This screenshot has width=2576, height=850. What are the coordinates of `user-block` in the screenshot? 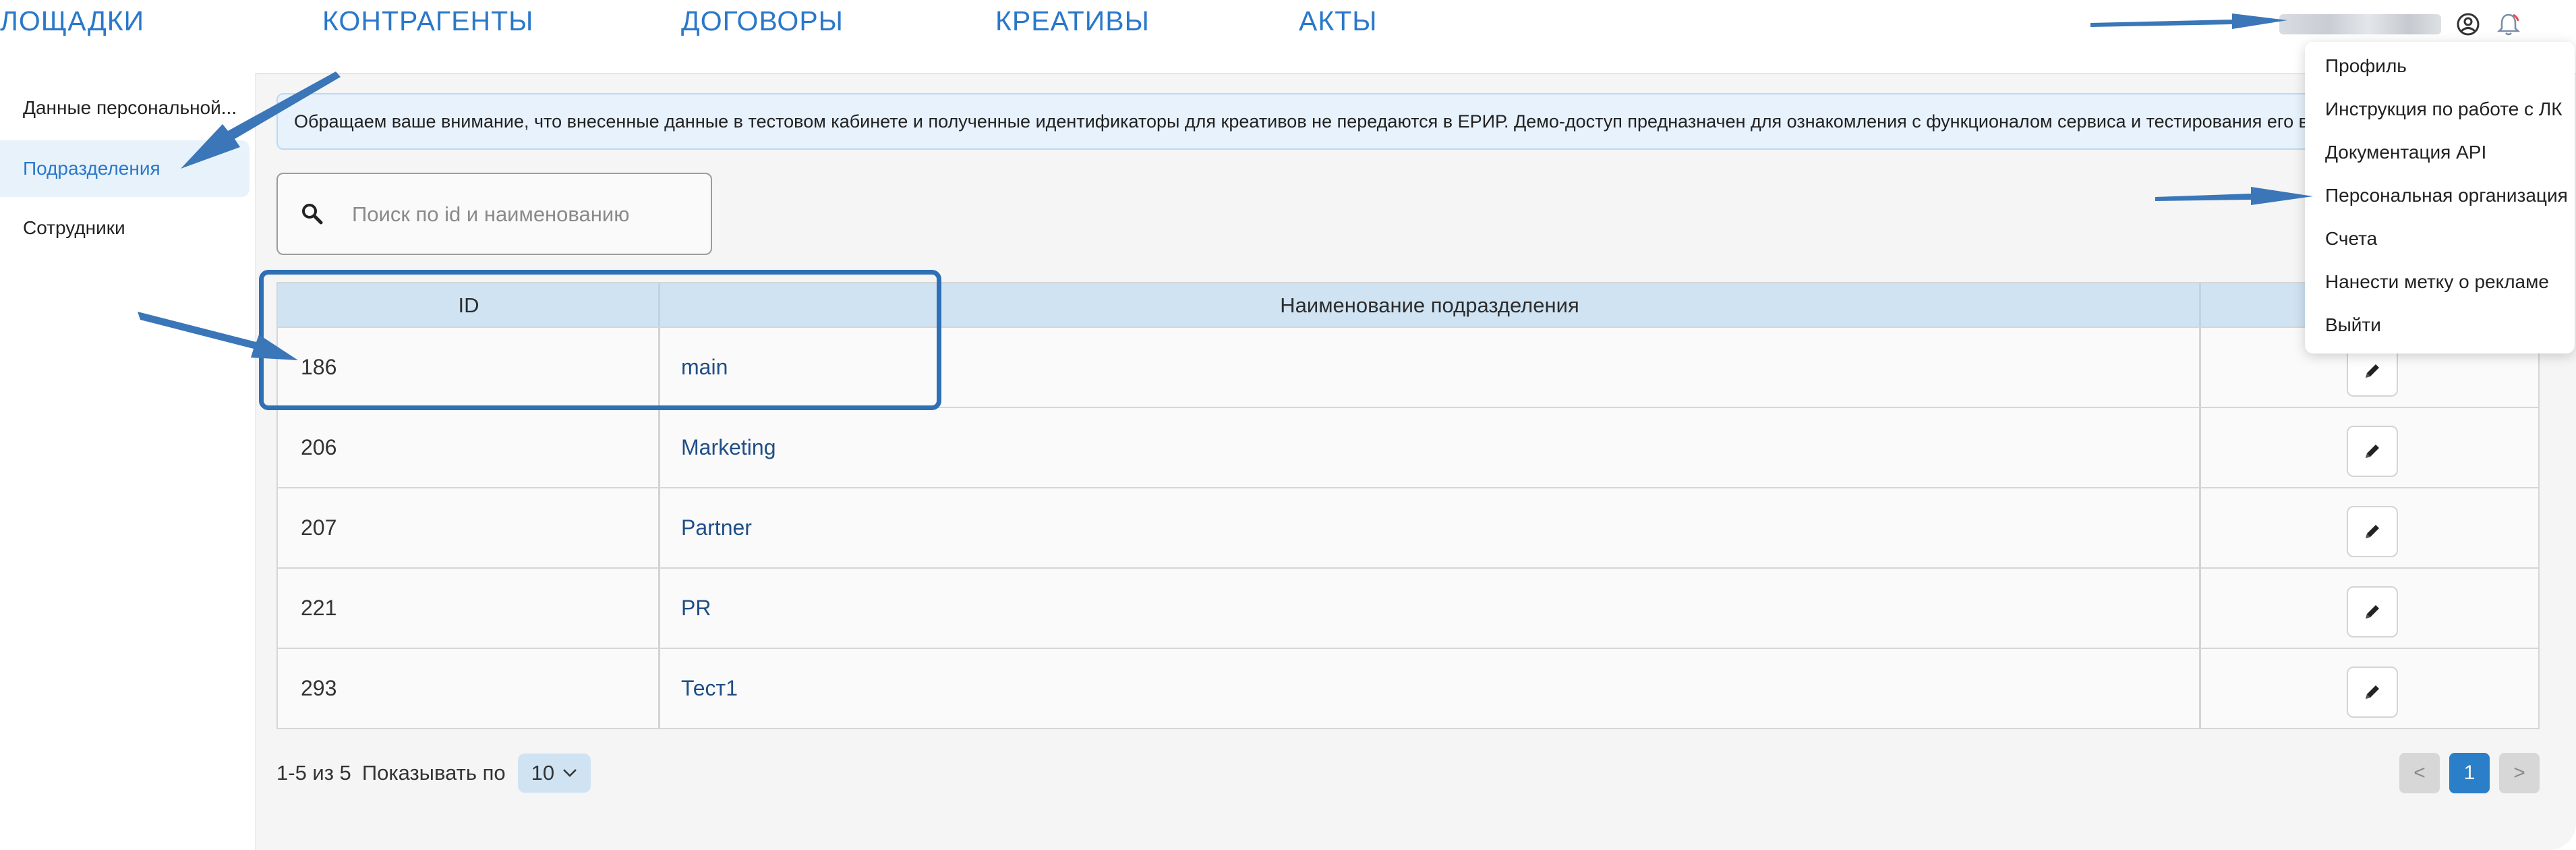 It's located at (2401, 25).